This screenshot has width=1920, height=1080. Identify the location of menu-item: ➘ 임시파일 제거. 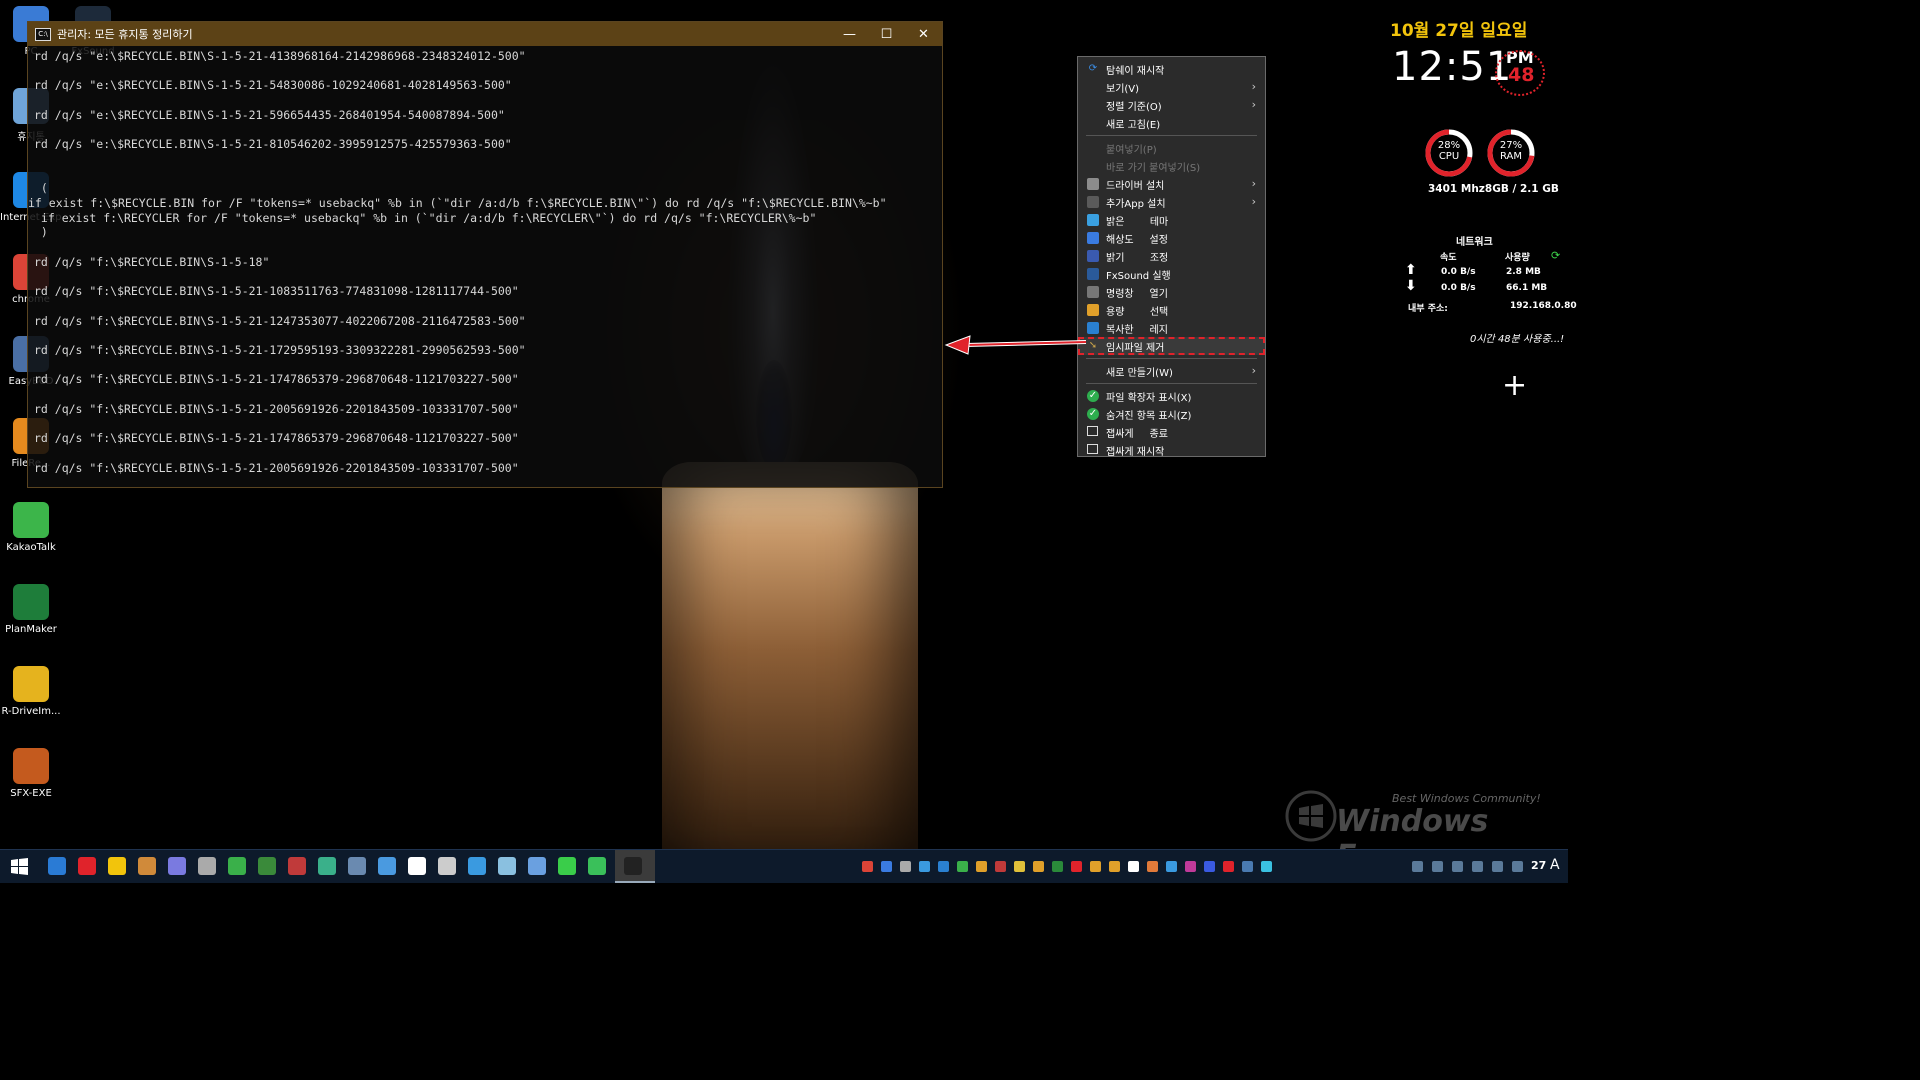
(1171, 346).